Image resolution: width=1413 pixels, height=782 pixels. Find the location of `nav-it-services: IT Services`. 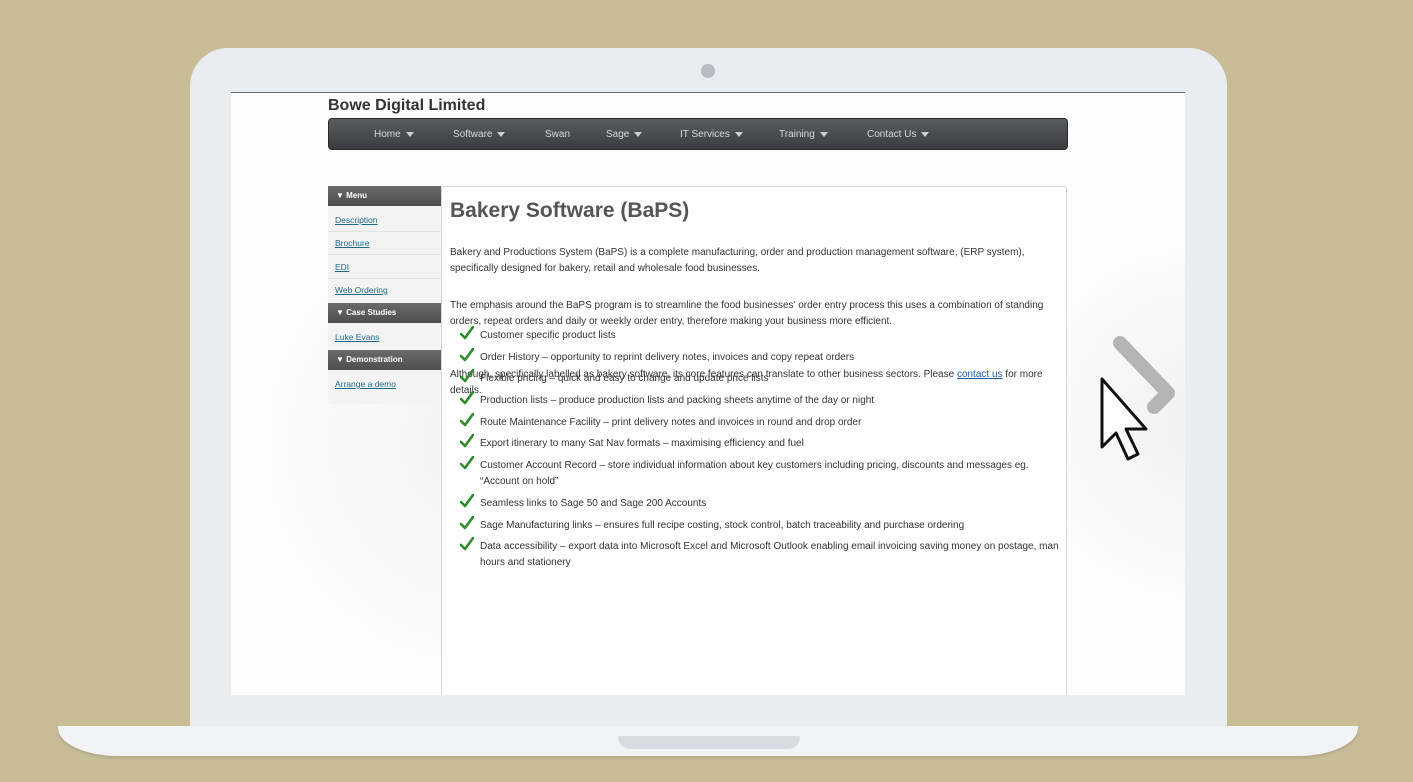

nav-it-services: IT Services is located at coordinates (711, 134).